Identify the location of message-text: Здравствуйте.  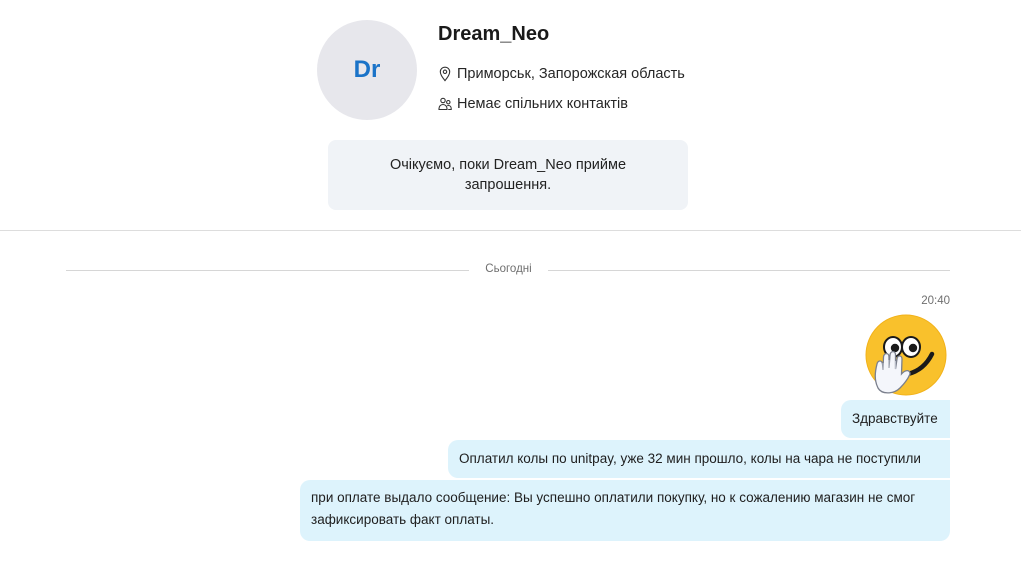
(895, 418).